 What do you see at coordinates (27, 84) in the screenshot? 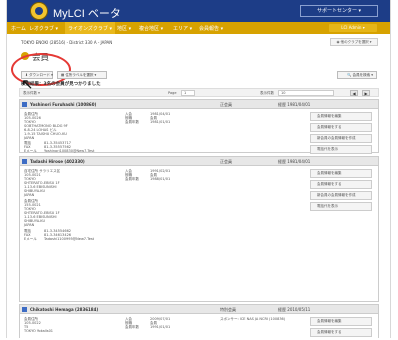
I see `mouse-cursor-icon: ↖` at bounding box center [27, 84].